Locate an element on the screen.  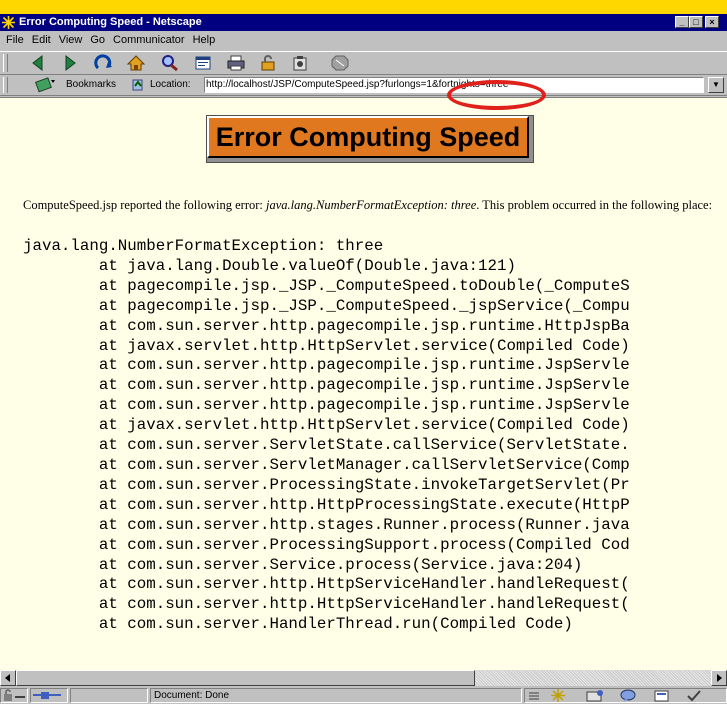
location-toolbar-grip is located at coordinates (5, 85).